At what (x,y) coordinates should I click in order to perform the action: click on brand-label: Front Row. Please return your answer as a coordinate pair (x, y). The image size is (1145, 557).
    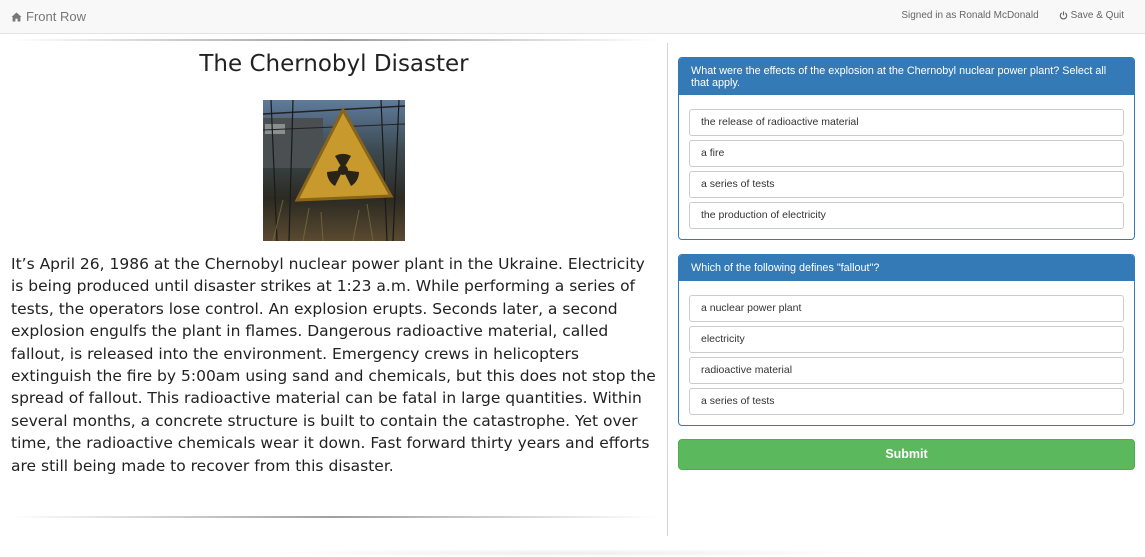
    Looking at the image, I should click on (56, 16).